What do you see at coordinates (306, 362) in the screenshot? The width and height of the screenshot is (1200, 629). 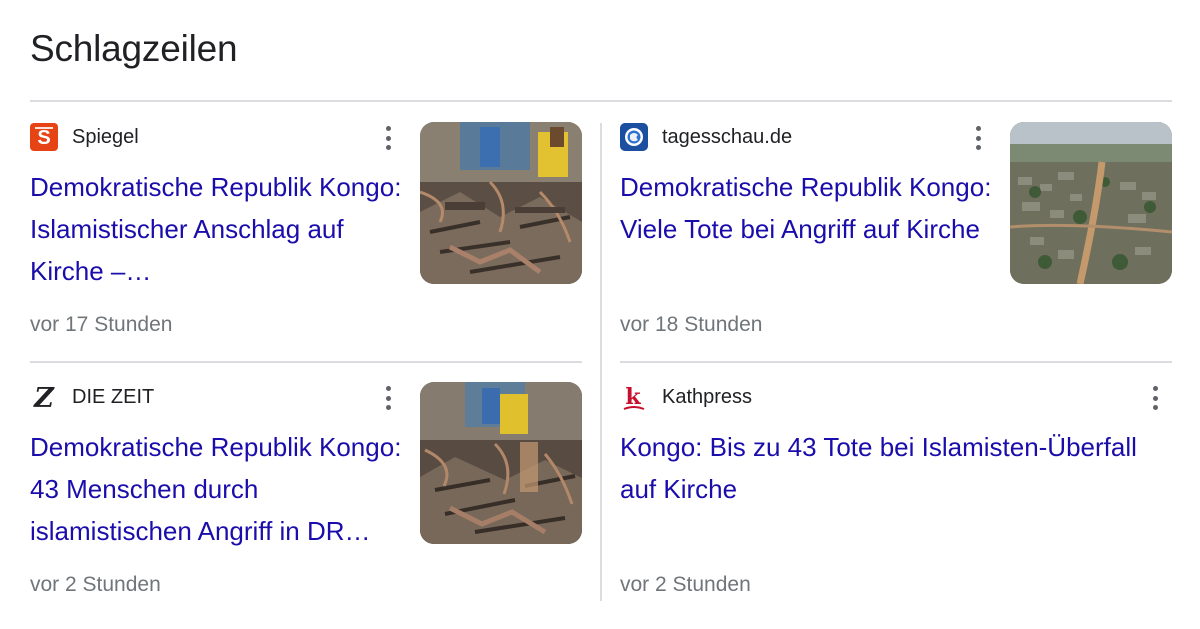 I see `row-divider-left` at bounding box center [306, 362].